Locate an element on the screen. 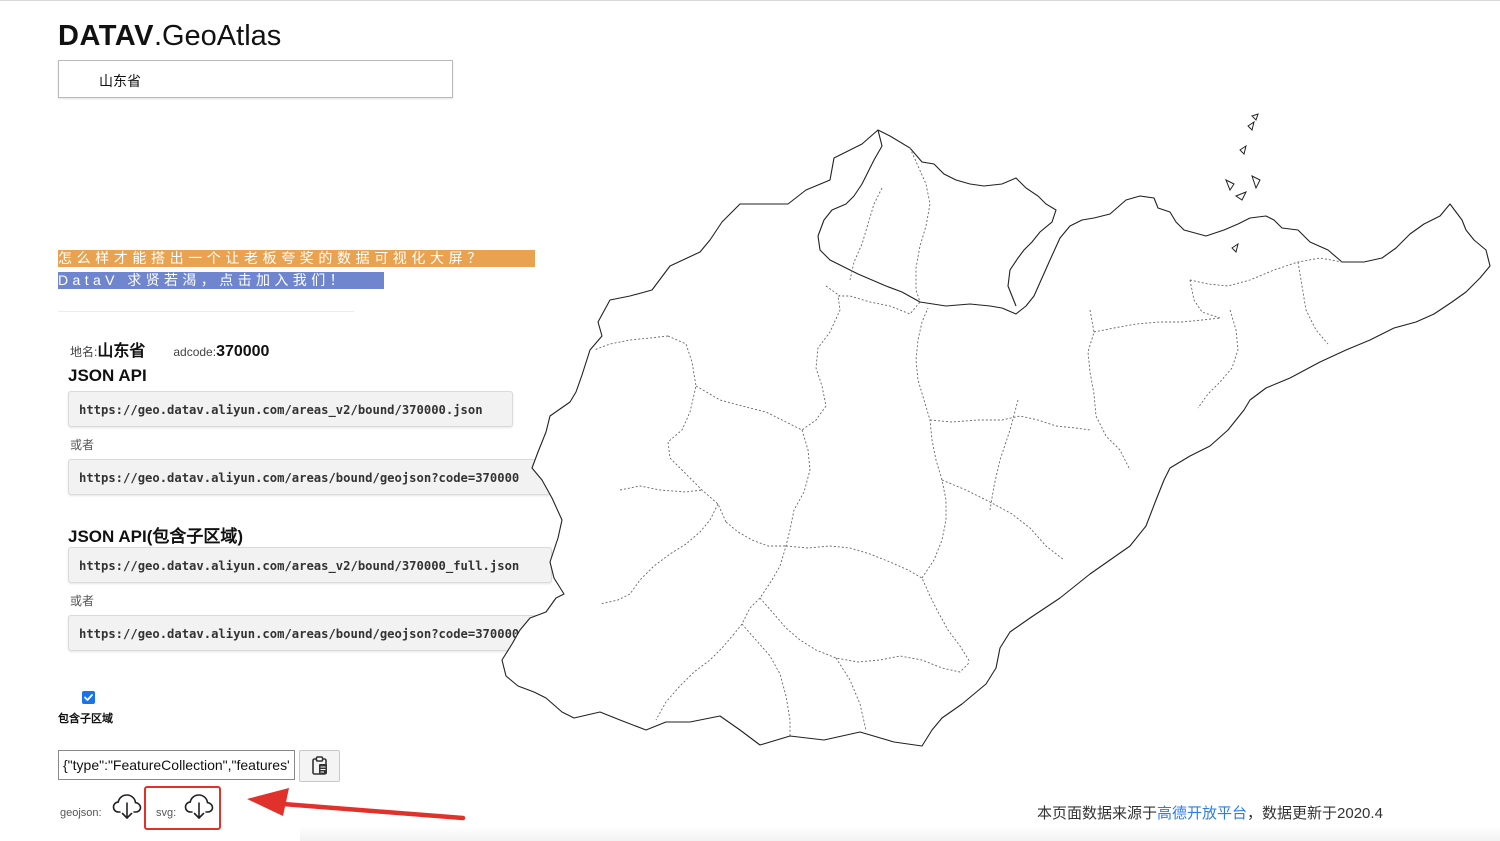 This screenshot has height=841, width=1500. geojson-download-button is located at coordinates (127, 809).